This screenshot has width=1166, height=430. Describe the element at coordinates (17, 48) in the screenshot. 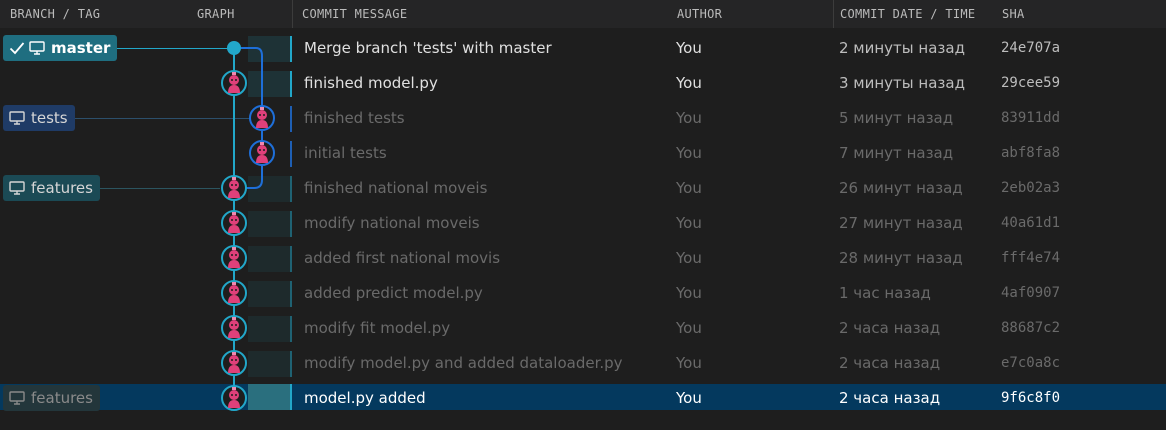

I see `check-icon` at that location.